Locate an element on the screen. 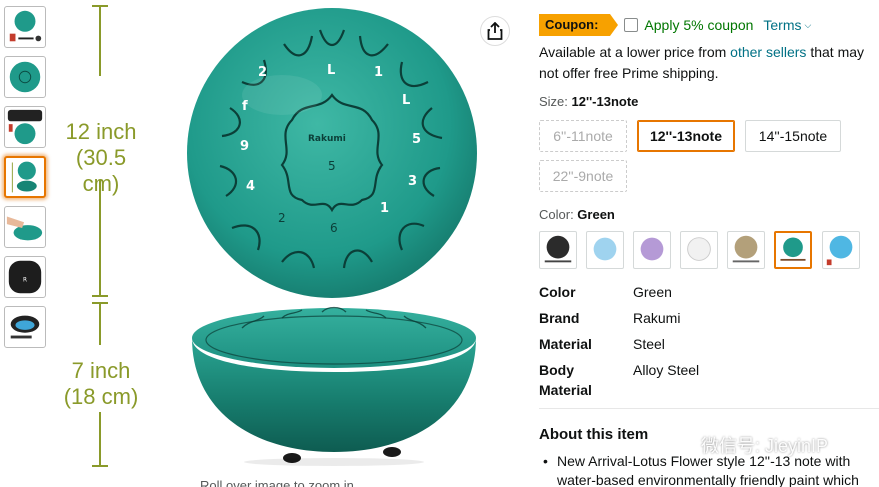 The image size is (879, 487). width-dimension-label: 12 inch (30.5 cm) is located at coordinates (101, 158).